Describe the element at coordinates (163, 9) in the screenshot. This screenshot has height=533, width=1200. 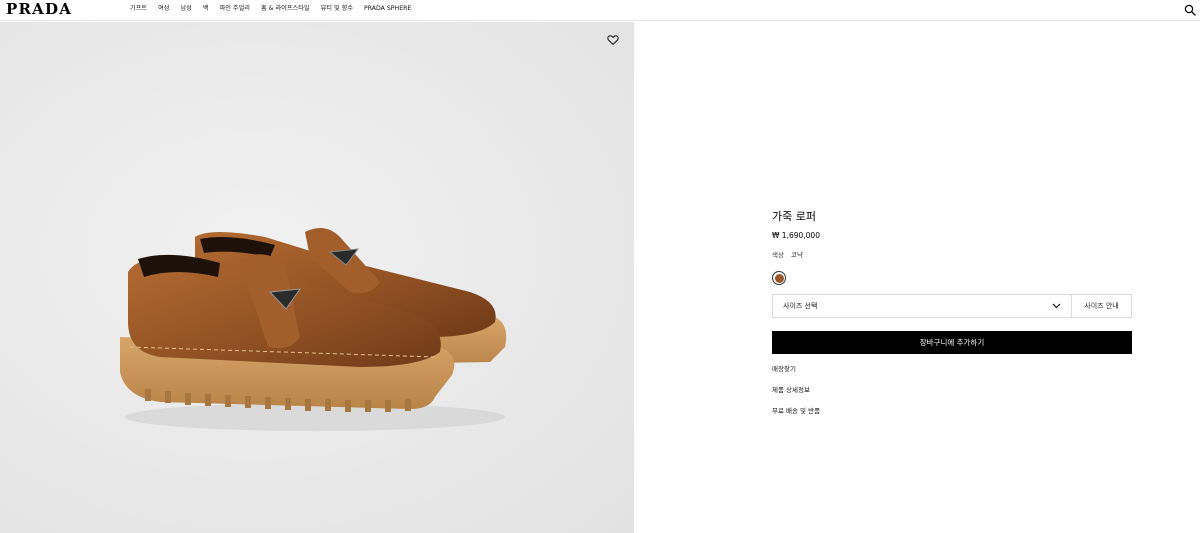
I see `nav-item-women: 여성` at that location.